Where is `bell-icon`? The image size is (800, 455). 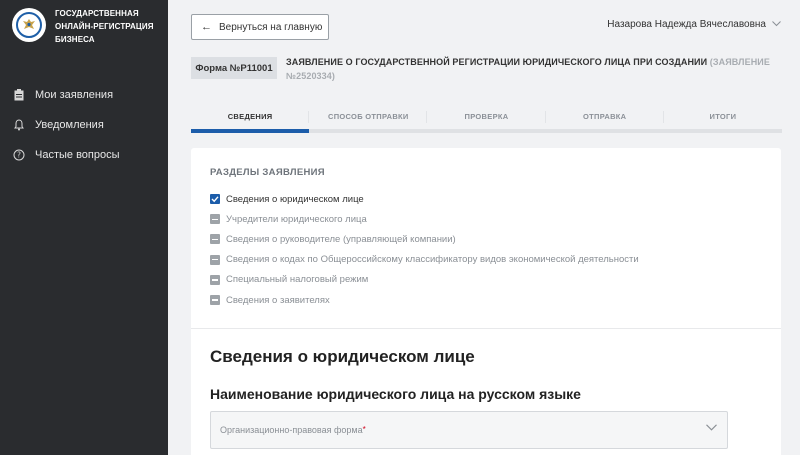
bell-icon is located at coordinates (19, 125).